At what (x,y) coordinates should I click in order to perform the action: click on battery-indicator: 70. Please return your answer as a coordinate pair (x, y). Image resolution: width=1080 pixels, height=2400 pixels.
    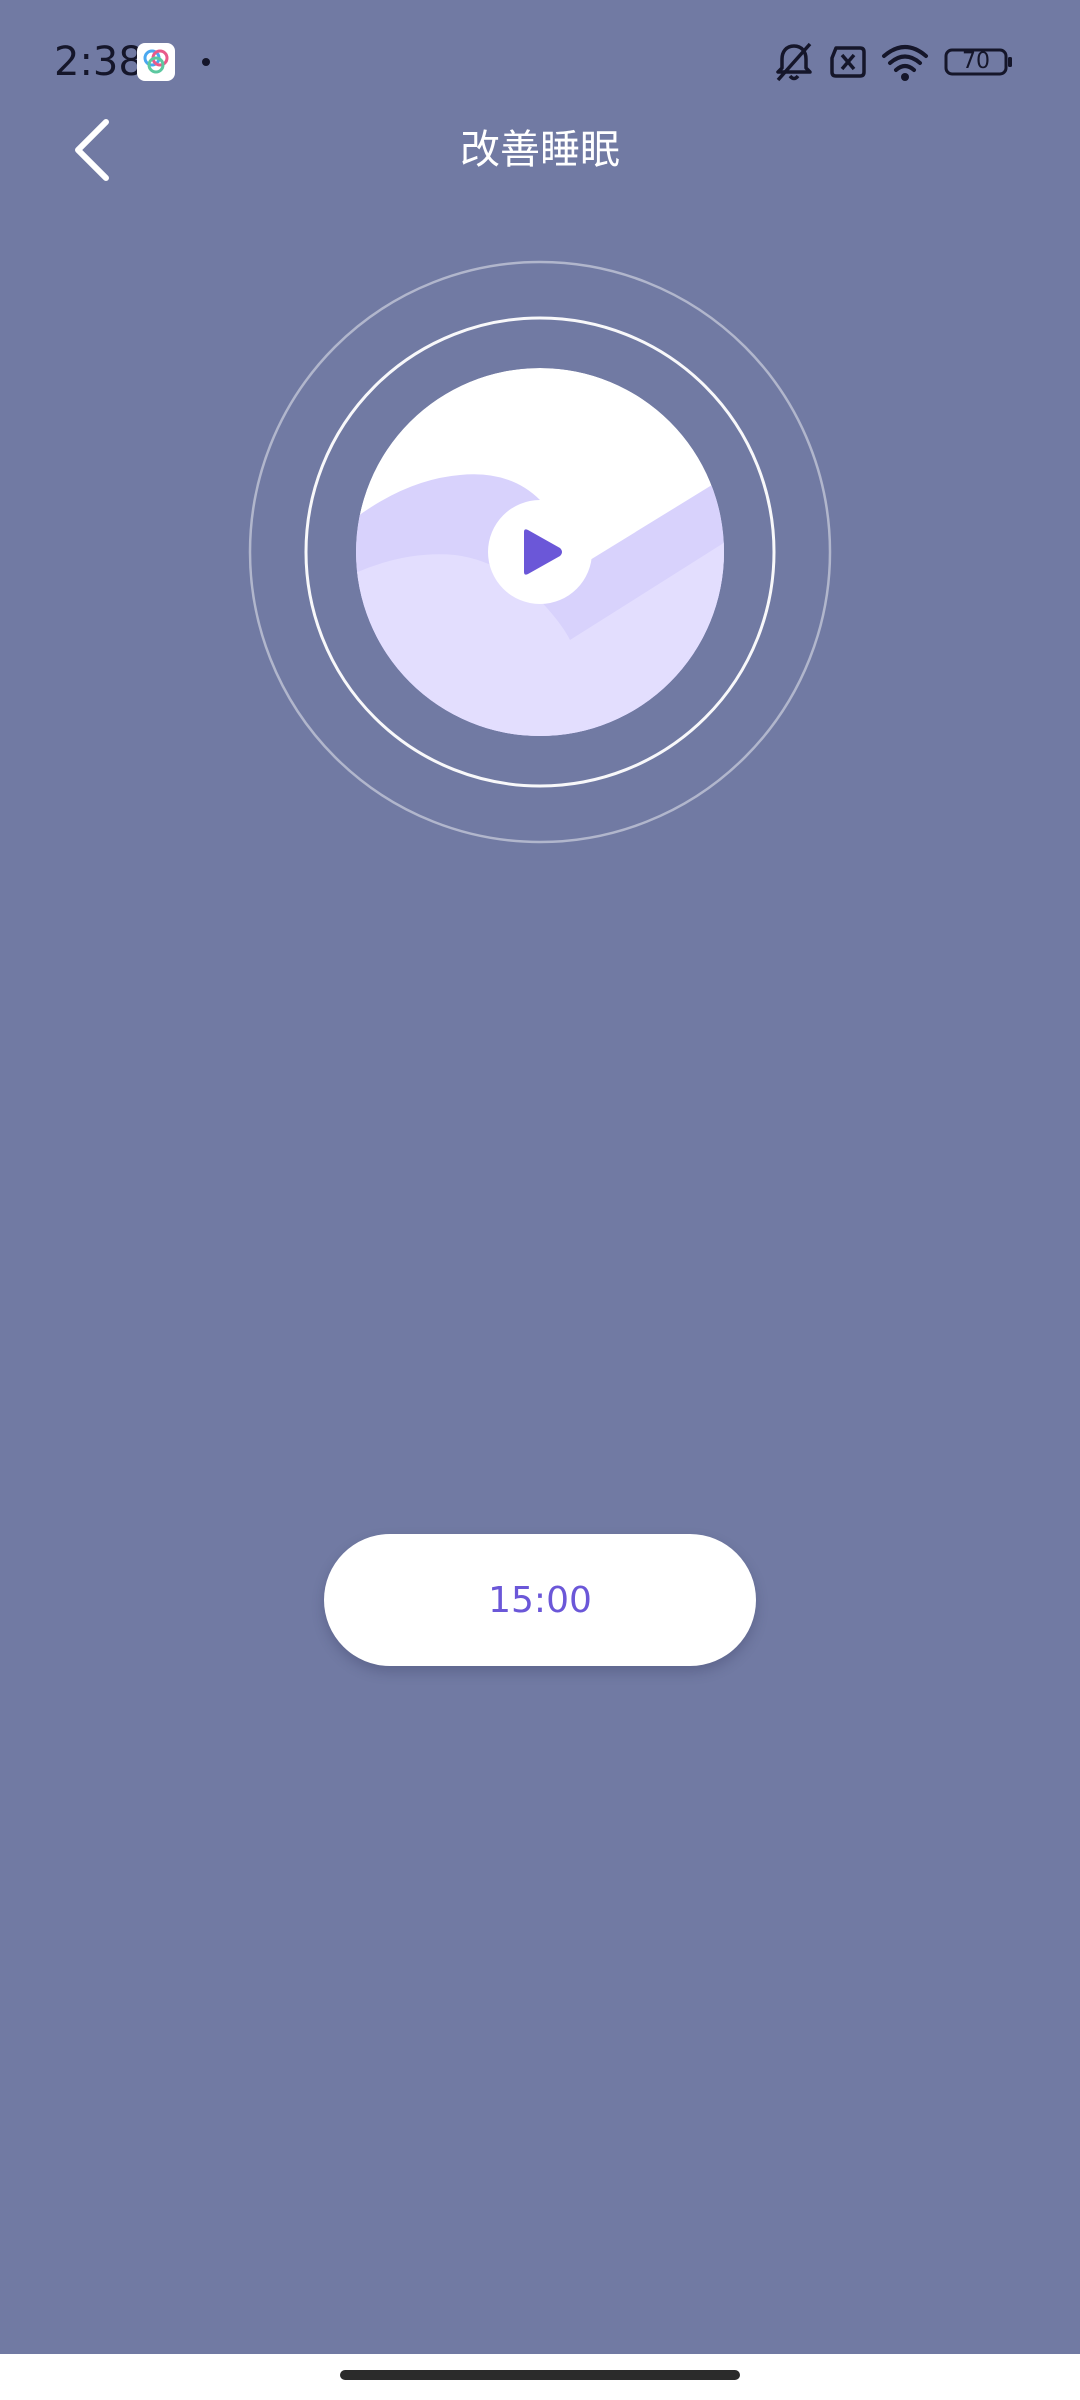
    Looking at the image, I should click on (978, 62).